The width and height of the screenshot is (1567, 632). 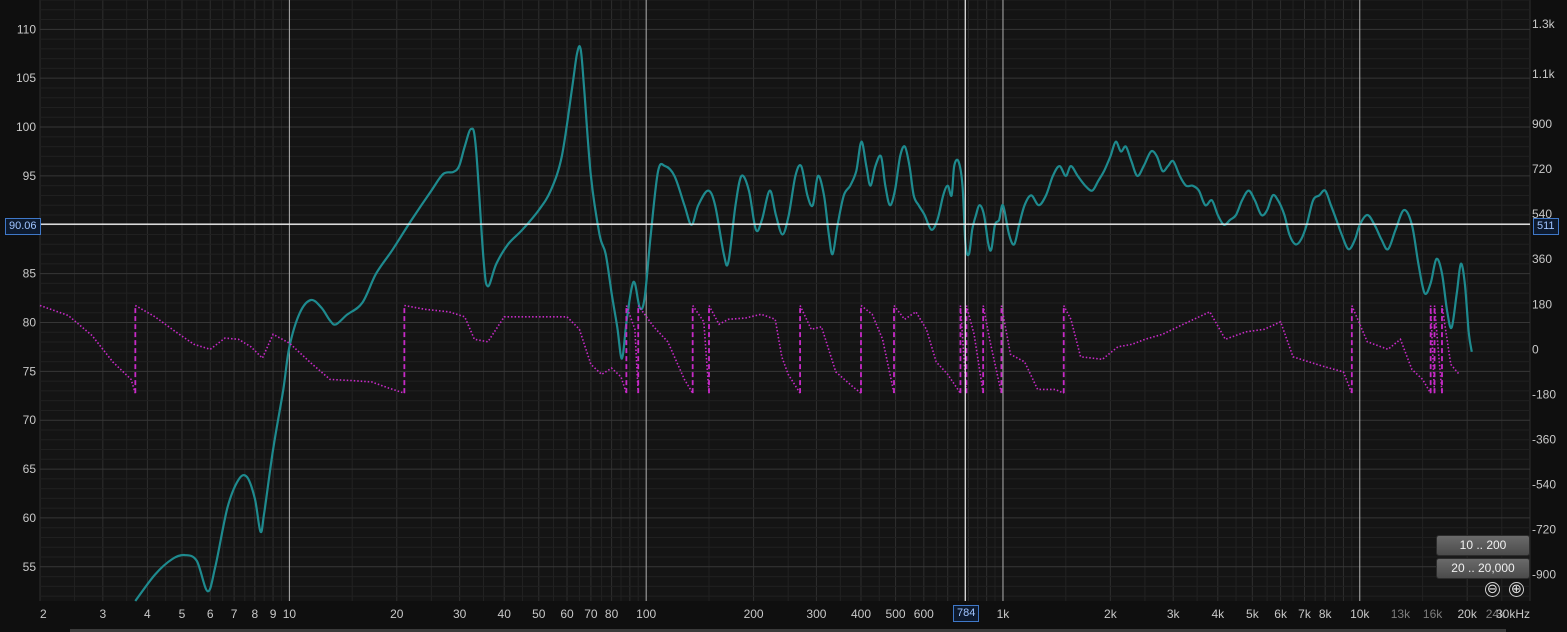 I want to click on y-right-tick-label: 720, so click(x=1542, y=169).